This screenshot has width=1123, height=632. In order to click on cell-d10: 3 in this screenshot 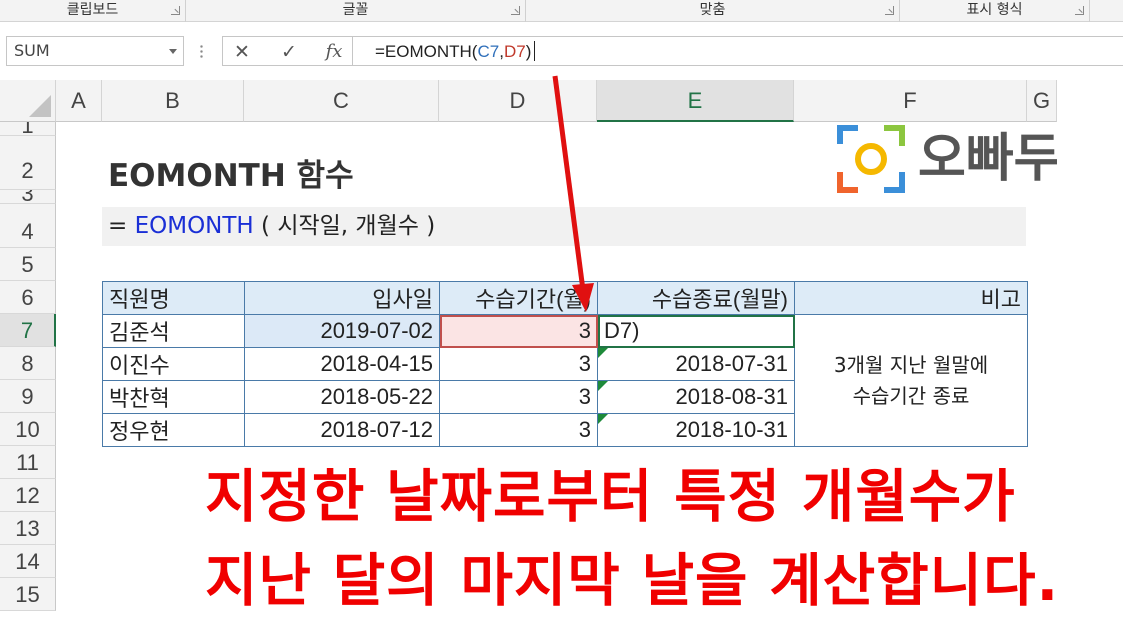, I will do `click(518, 430)`.